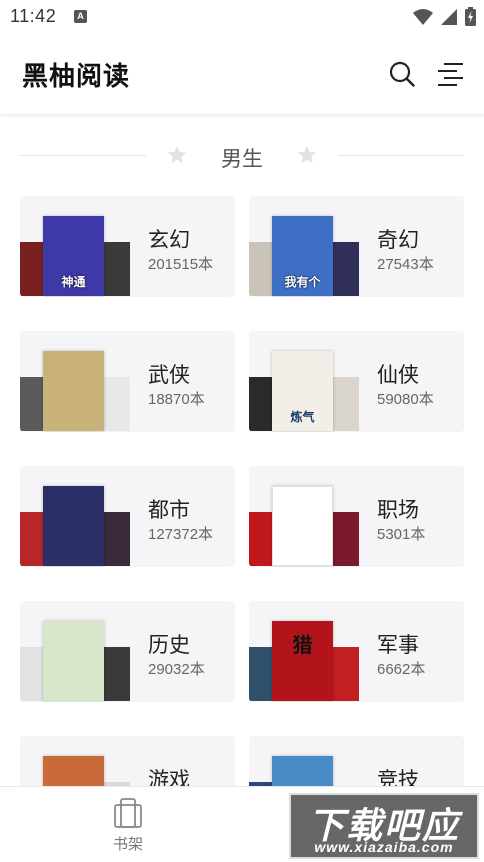  Describe the element at coordinates (242, 17) in the screenshot. I see `status-bar: 11:42 A` at that location.